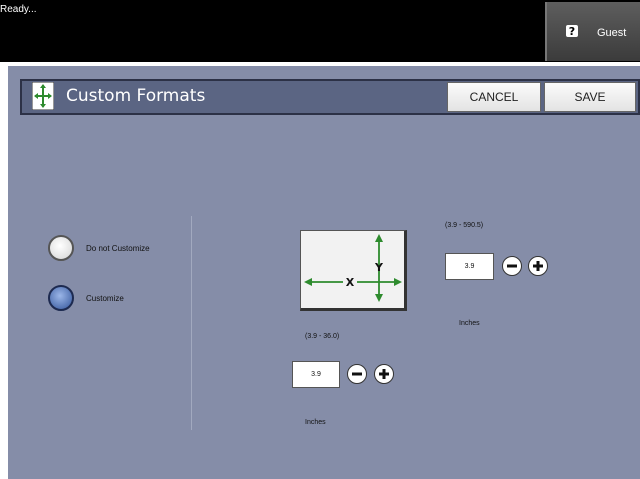 The height and width of the screenshot is (479, 640). What do you see at coordinates (590, 97) in the screenshot?
I see `save-button: SAVE` at bounding box center [590, 97].